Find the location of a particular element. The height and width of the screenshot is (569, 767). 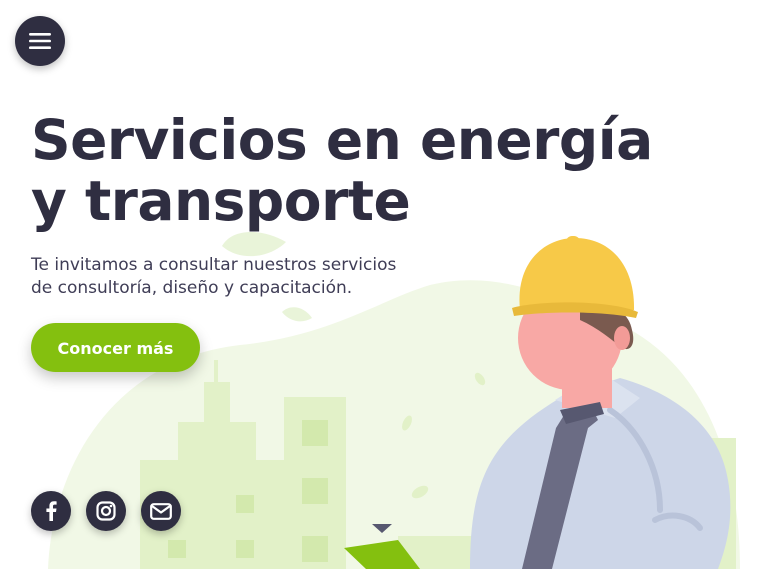

conocer-mas-button: Conocer más is located at coordinates (115, 347).